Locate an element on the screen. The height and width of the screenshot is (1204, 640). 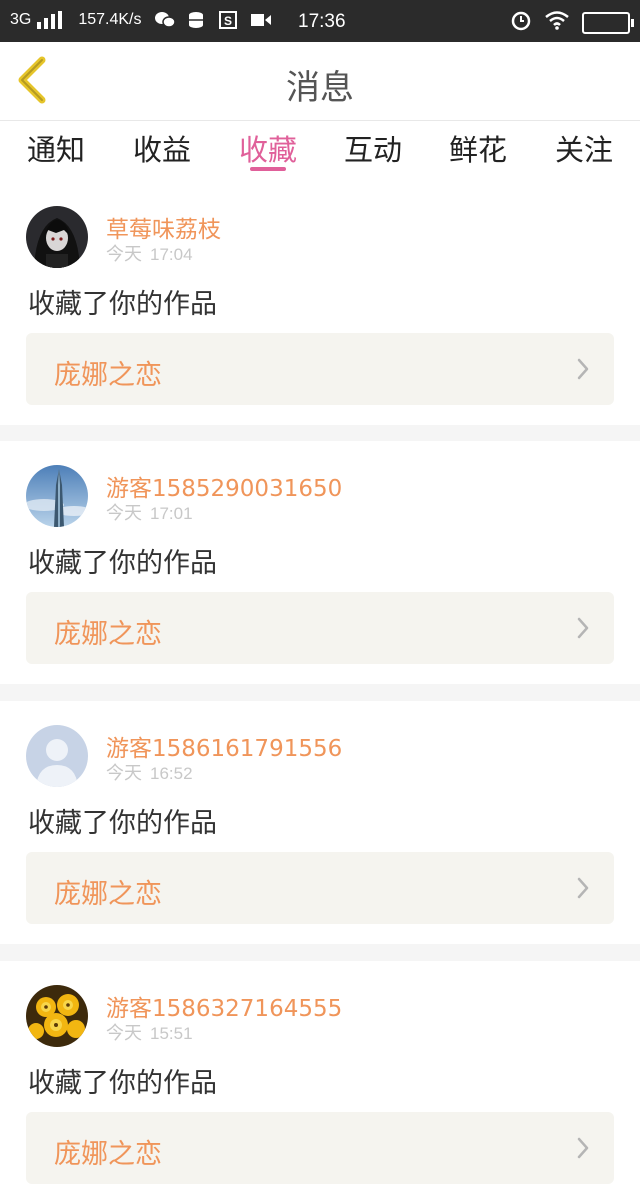
tab-favorites: 收藏 is located at coordinates (268, 148).